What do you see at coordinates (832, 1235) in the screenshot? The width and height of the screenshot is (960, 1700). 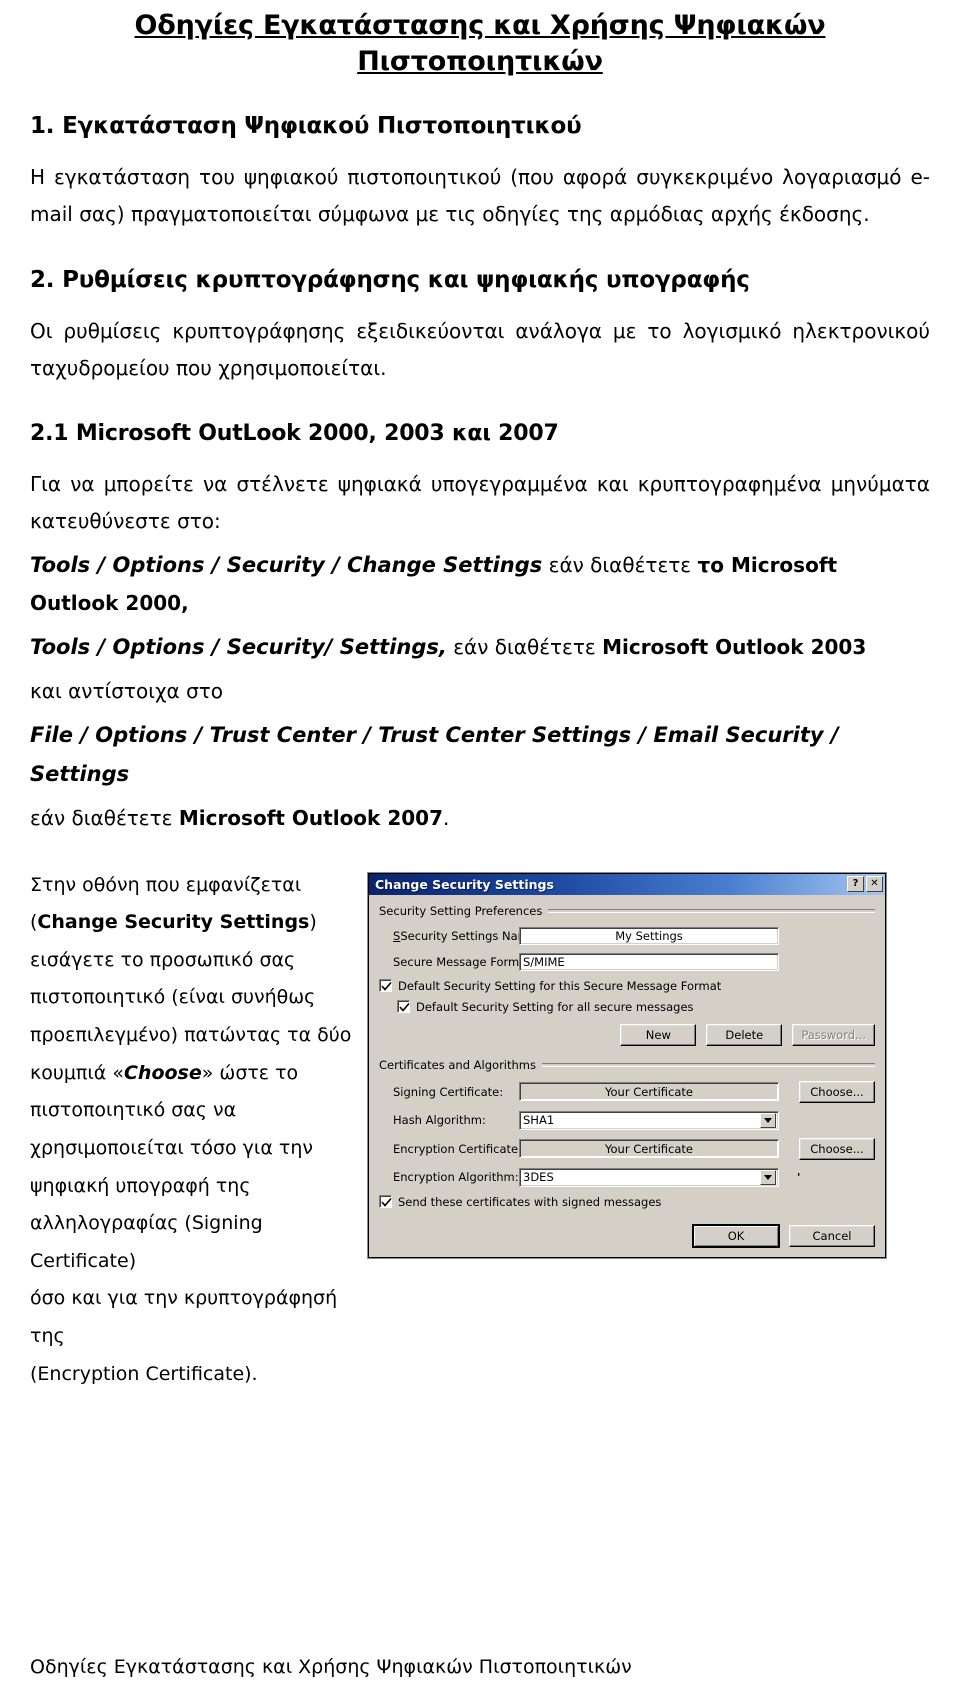 I see `cancel-button: Cancel` at bounding box center [832, 1235].